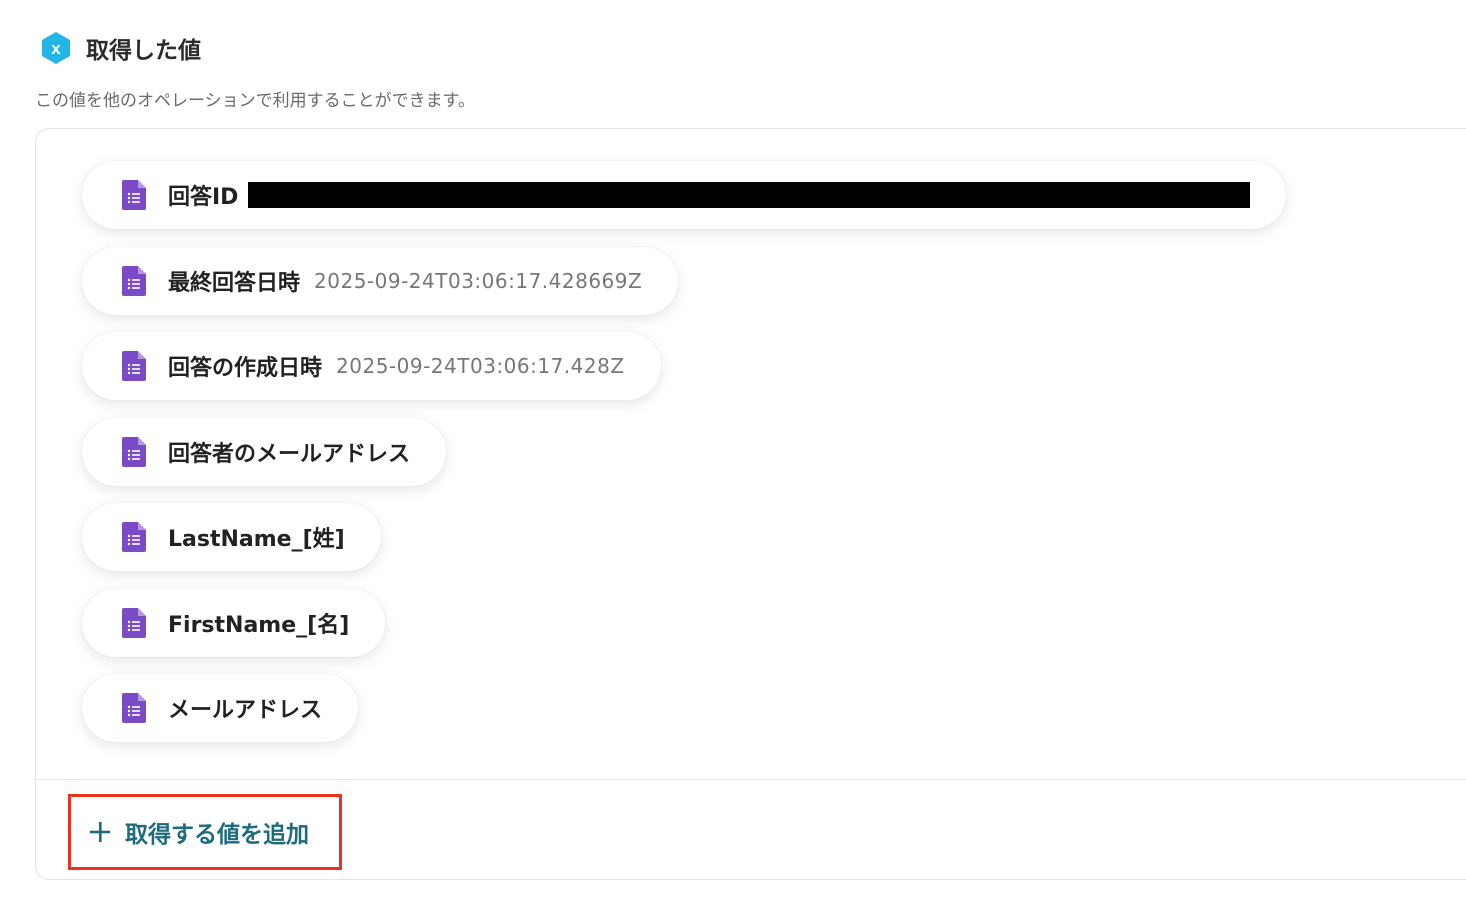 Image resolution: width=1466 pixels, height=900 pixels. I want to click on chip-label: 回答者のメールアドレス, so click(289, 454).